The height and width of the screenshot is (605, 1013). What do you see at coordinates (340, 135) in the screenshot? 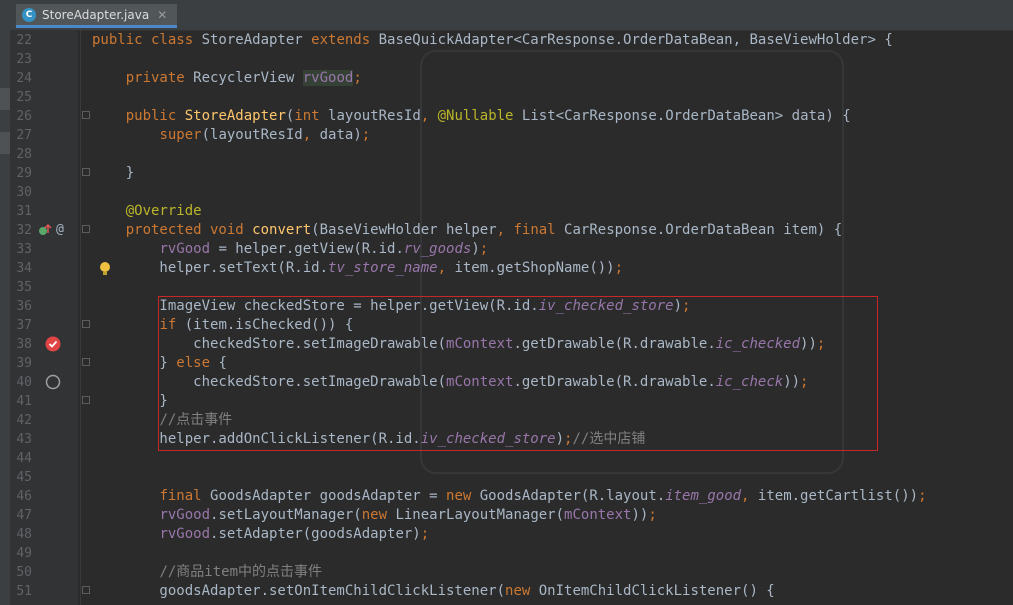
I see `code-token: data)` at bounding box center [340, 135].